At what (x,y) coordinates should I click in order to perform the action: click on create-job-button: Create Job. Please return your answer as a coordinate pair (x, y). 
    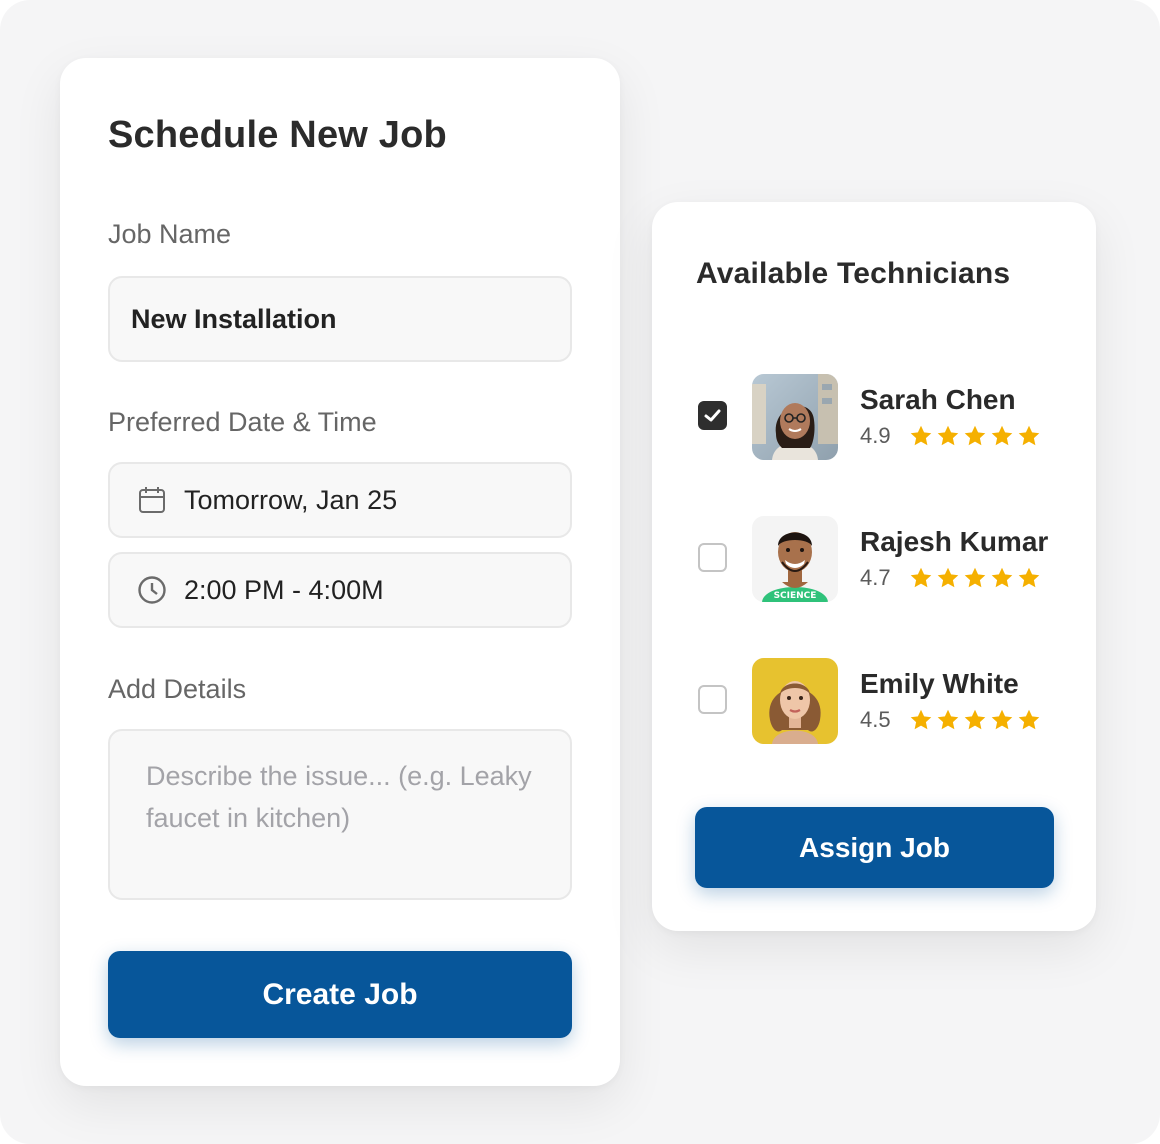
    Looking at the image, I should click on (340, 994).